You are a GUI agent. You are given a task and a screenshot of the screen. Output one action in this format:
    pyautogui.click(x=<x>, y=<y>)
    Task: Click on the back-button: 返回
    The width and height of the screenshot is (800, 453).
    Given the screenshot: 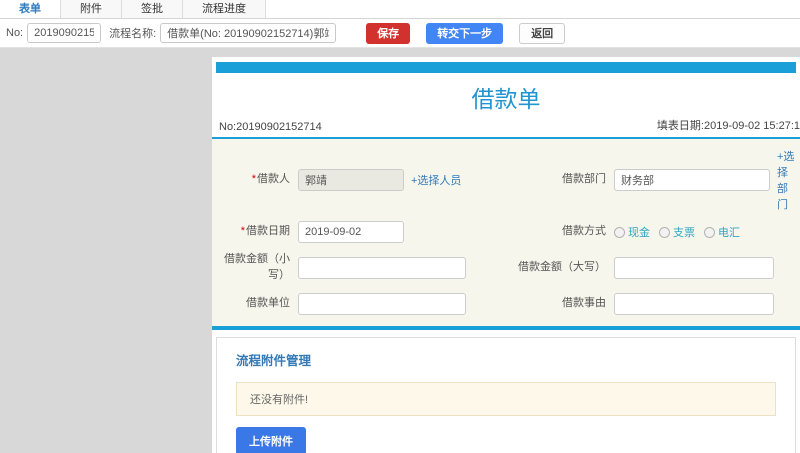 What is the action you would take?
    pyautogui.click(x=542, y=33)
    